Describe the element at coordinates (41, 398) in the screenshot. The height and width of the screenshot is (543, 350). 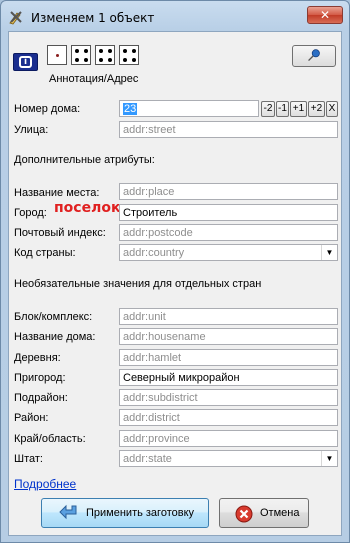
I see `subdistrict-label: Подрайон:` at that location.